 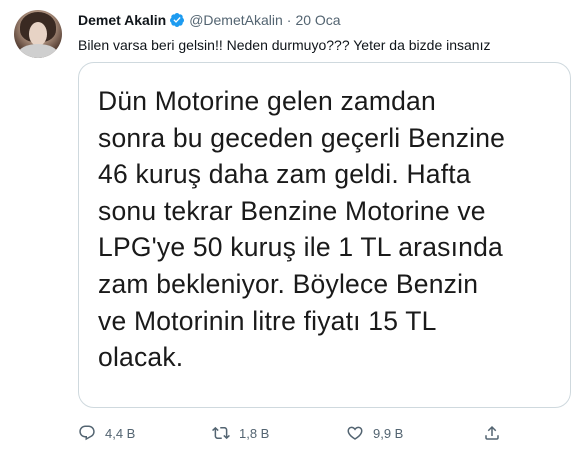 I want to click on heart-icon, so click(x=355, y=433).